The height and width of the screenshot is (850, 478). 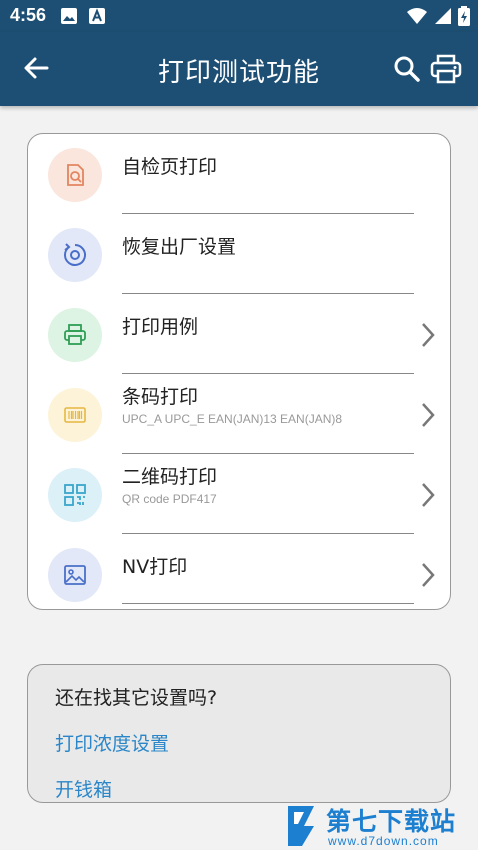 I want to click on menu-item-barcode-print: 条码打印 UPC_A UPC_E EAN(JAN)13 EAN(JAN)8, so click(x=239, y=414).